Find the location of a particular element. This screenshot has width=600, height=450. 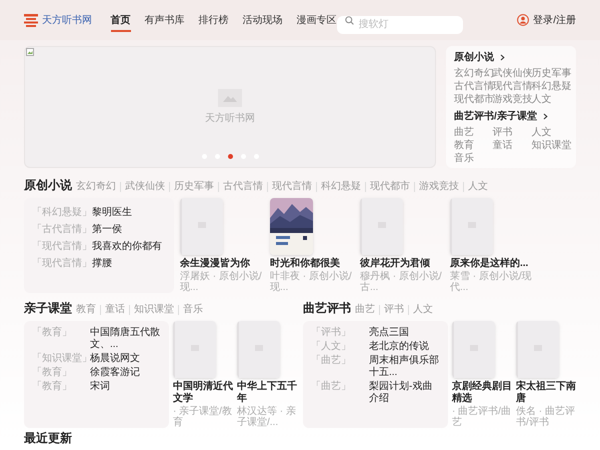

book-title: 余生漫漫皆为你 is located at coordinates (222, 264).